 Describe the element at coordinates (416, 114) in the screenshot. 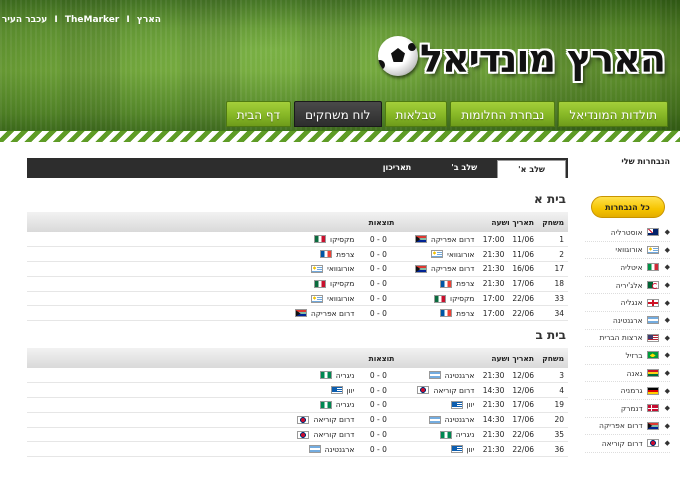

I see `nav-tab: טבלאות` at that location.